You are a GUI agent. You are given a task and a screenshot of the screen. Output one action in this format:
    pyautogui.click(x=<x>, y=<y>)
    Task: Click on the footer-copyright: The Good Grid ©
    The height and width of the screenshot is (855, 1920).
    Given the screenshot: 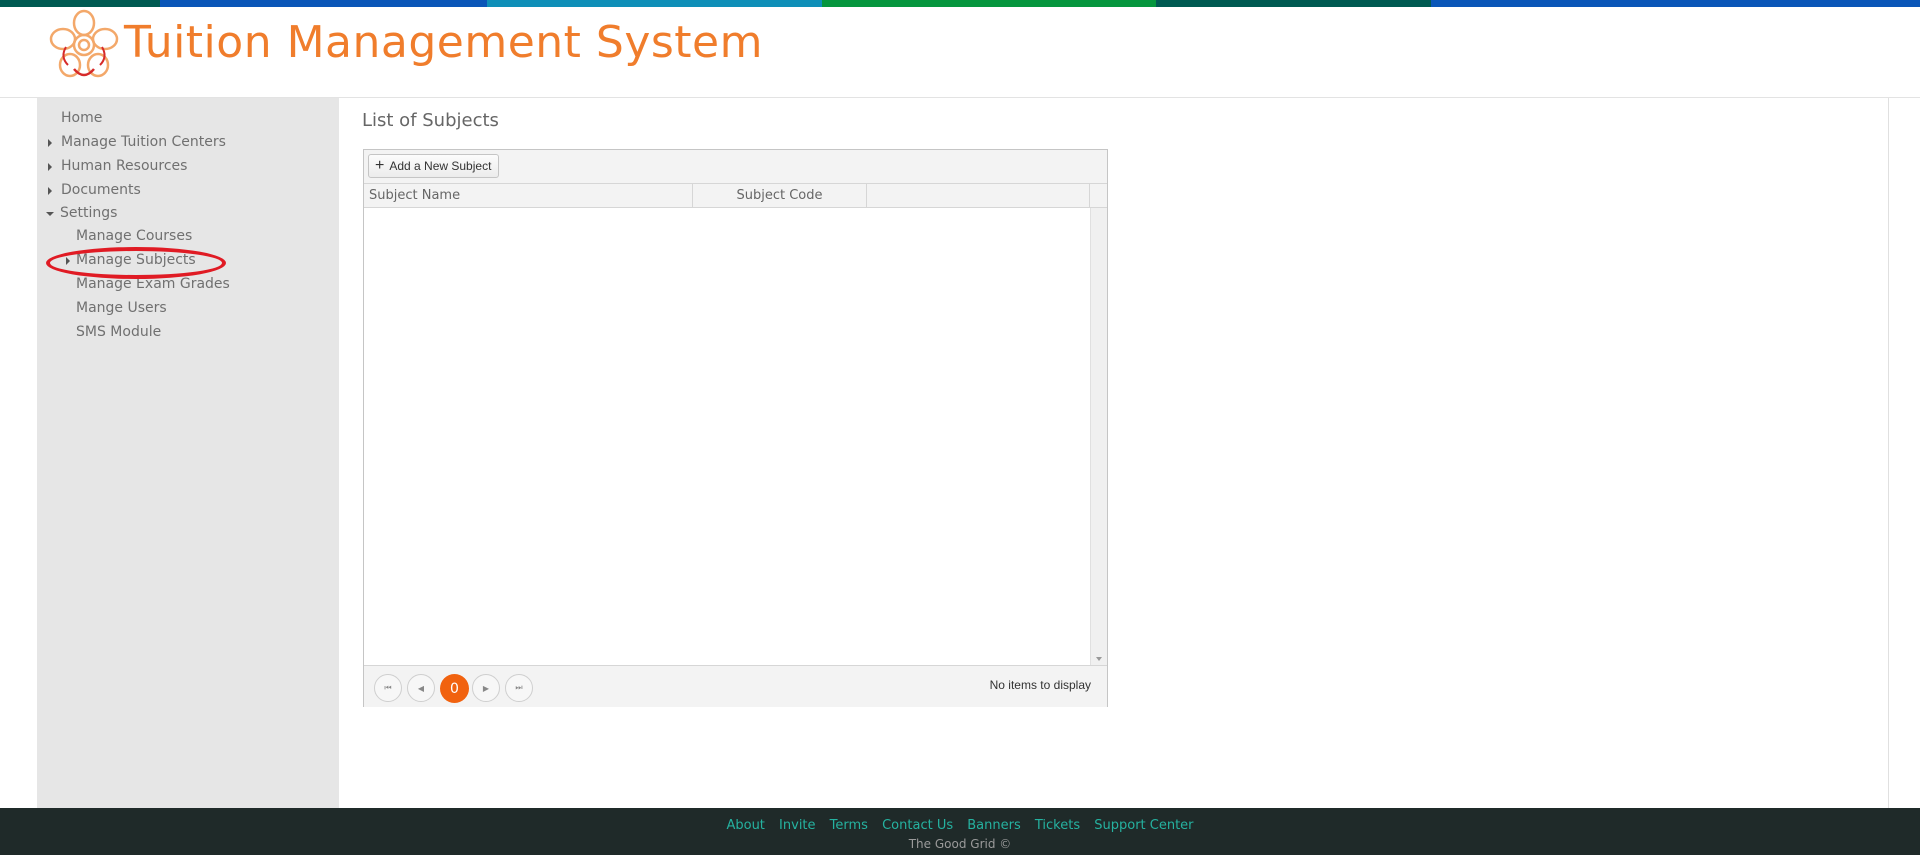 What is the action you would take?
    pyautogui.click(x=960, y=844)
    